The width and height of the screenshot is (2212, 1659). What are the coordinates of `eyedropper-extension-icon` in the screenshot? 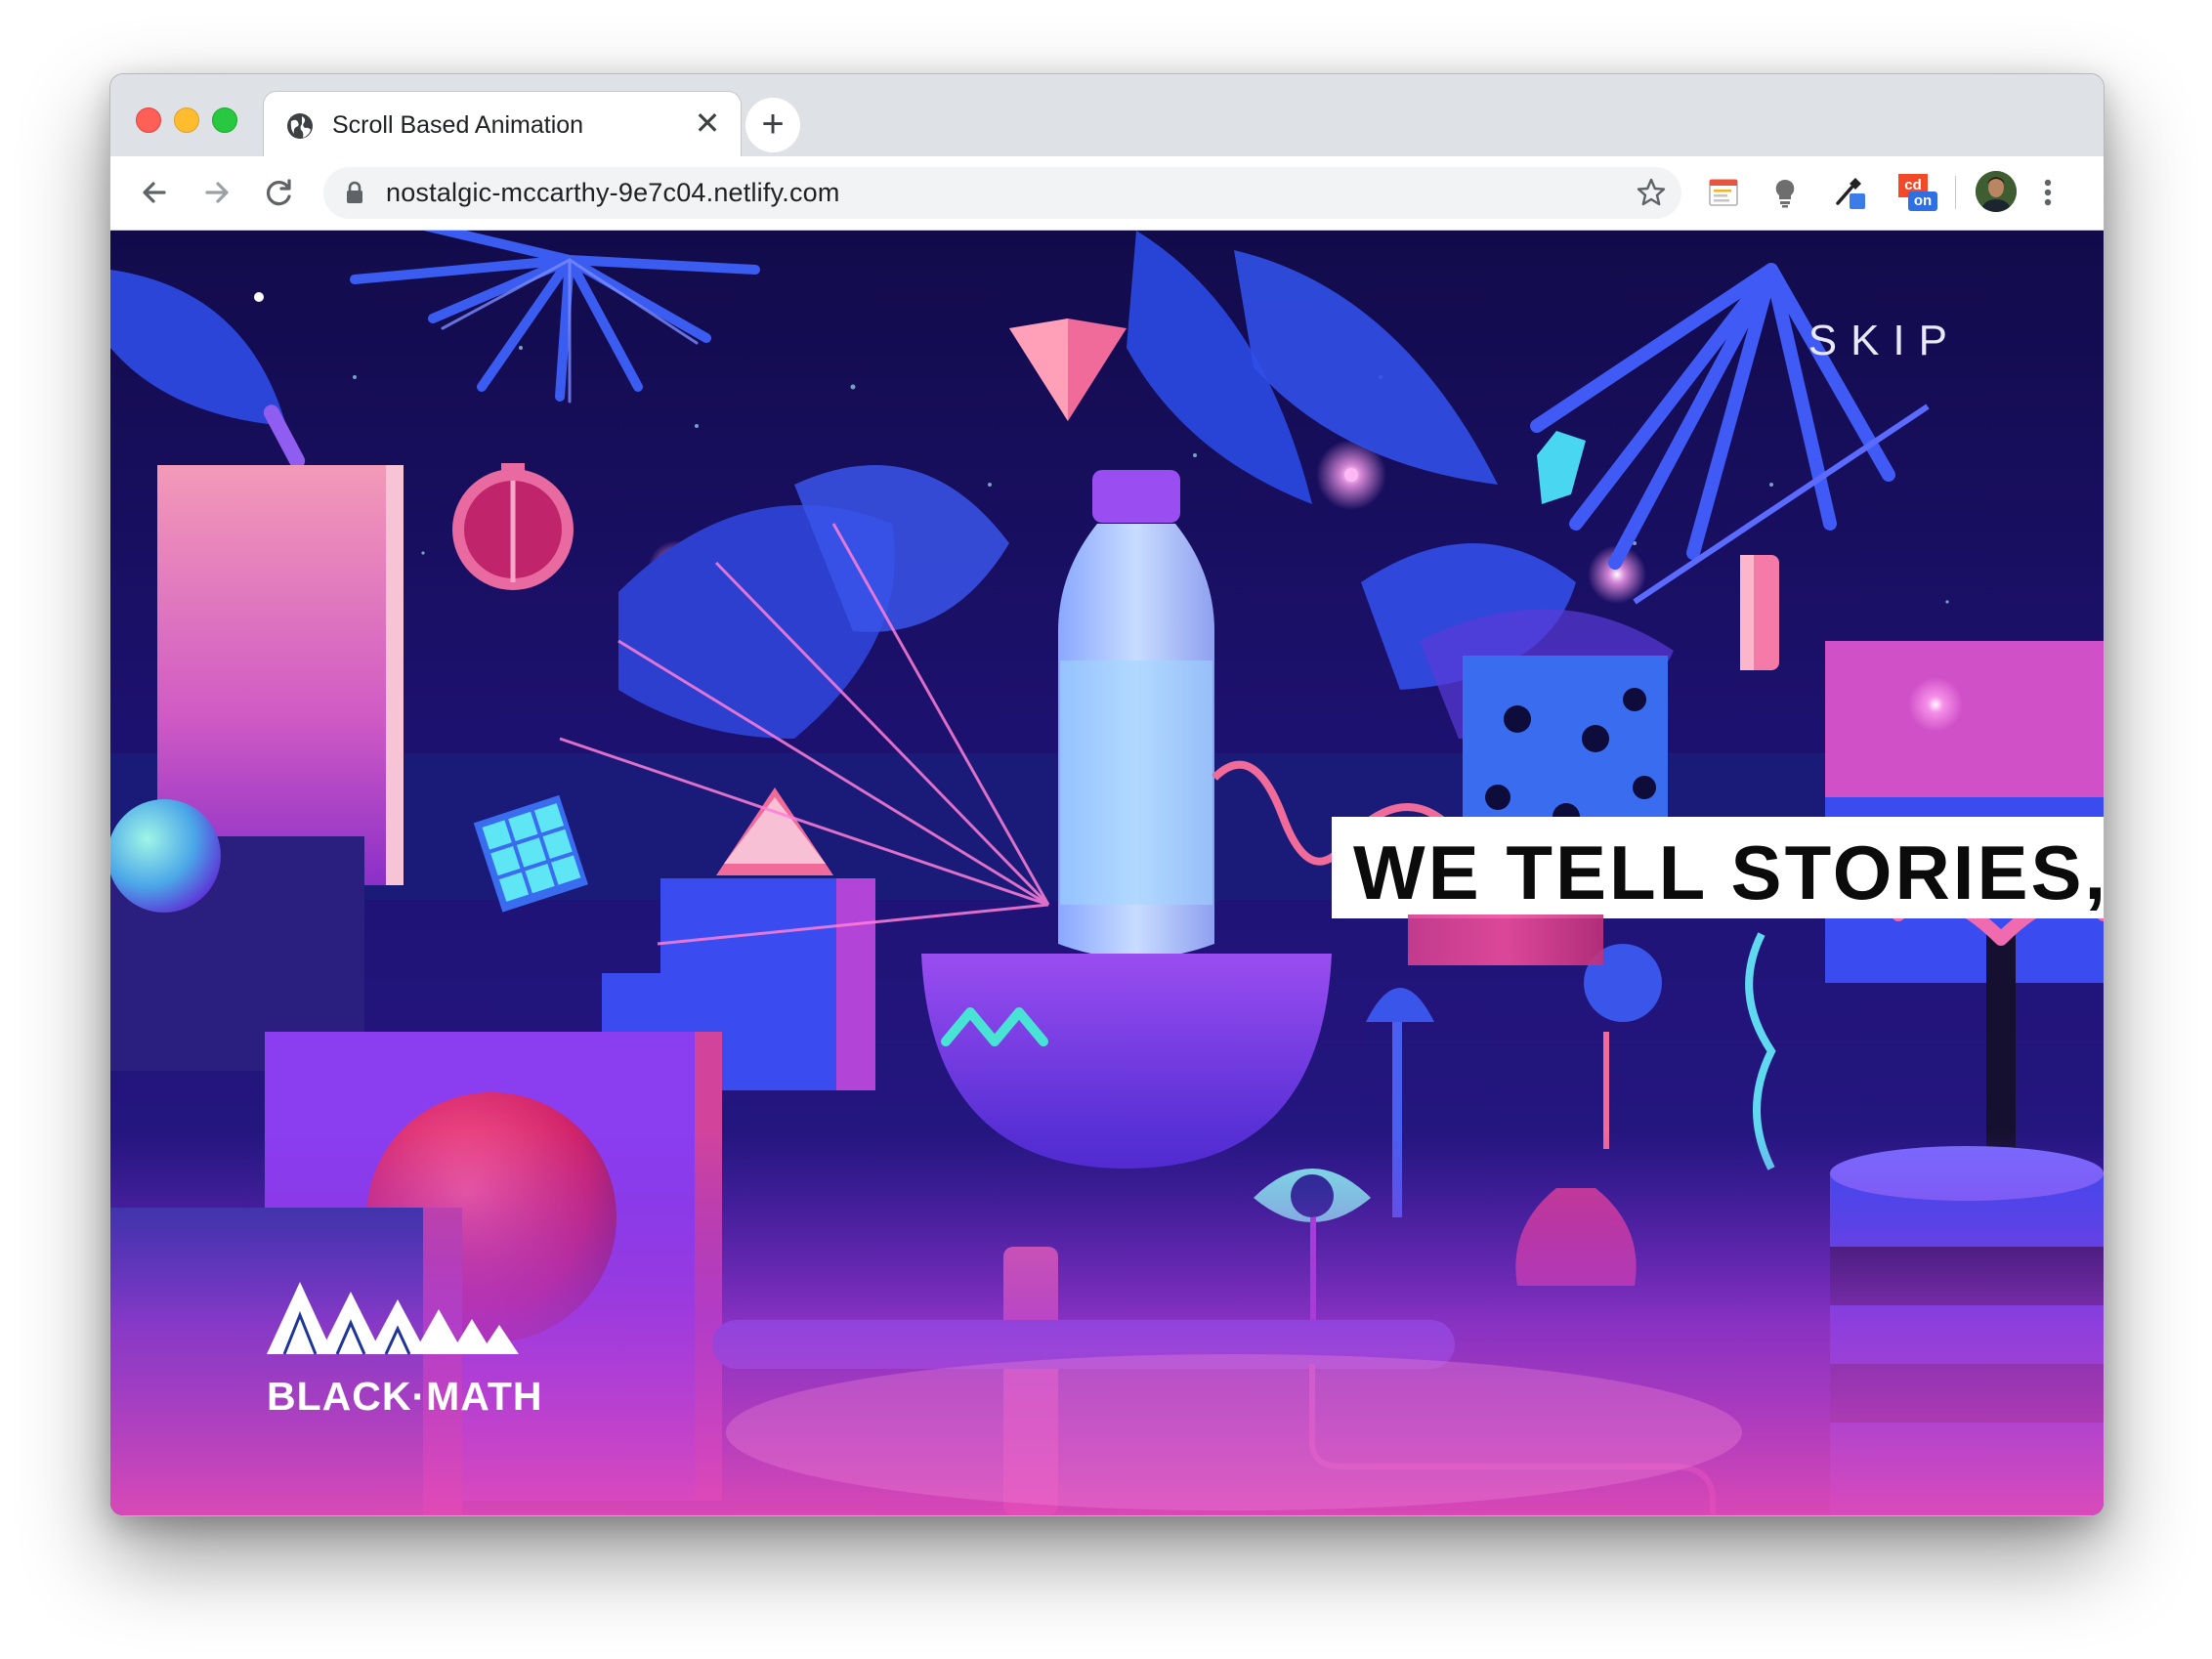 It's located at (1848, 192).